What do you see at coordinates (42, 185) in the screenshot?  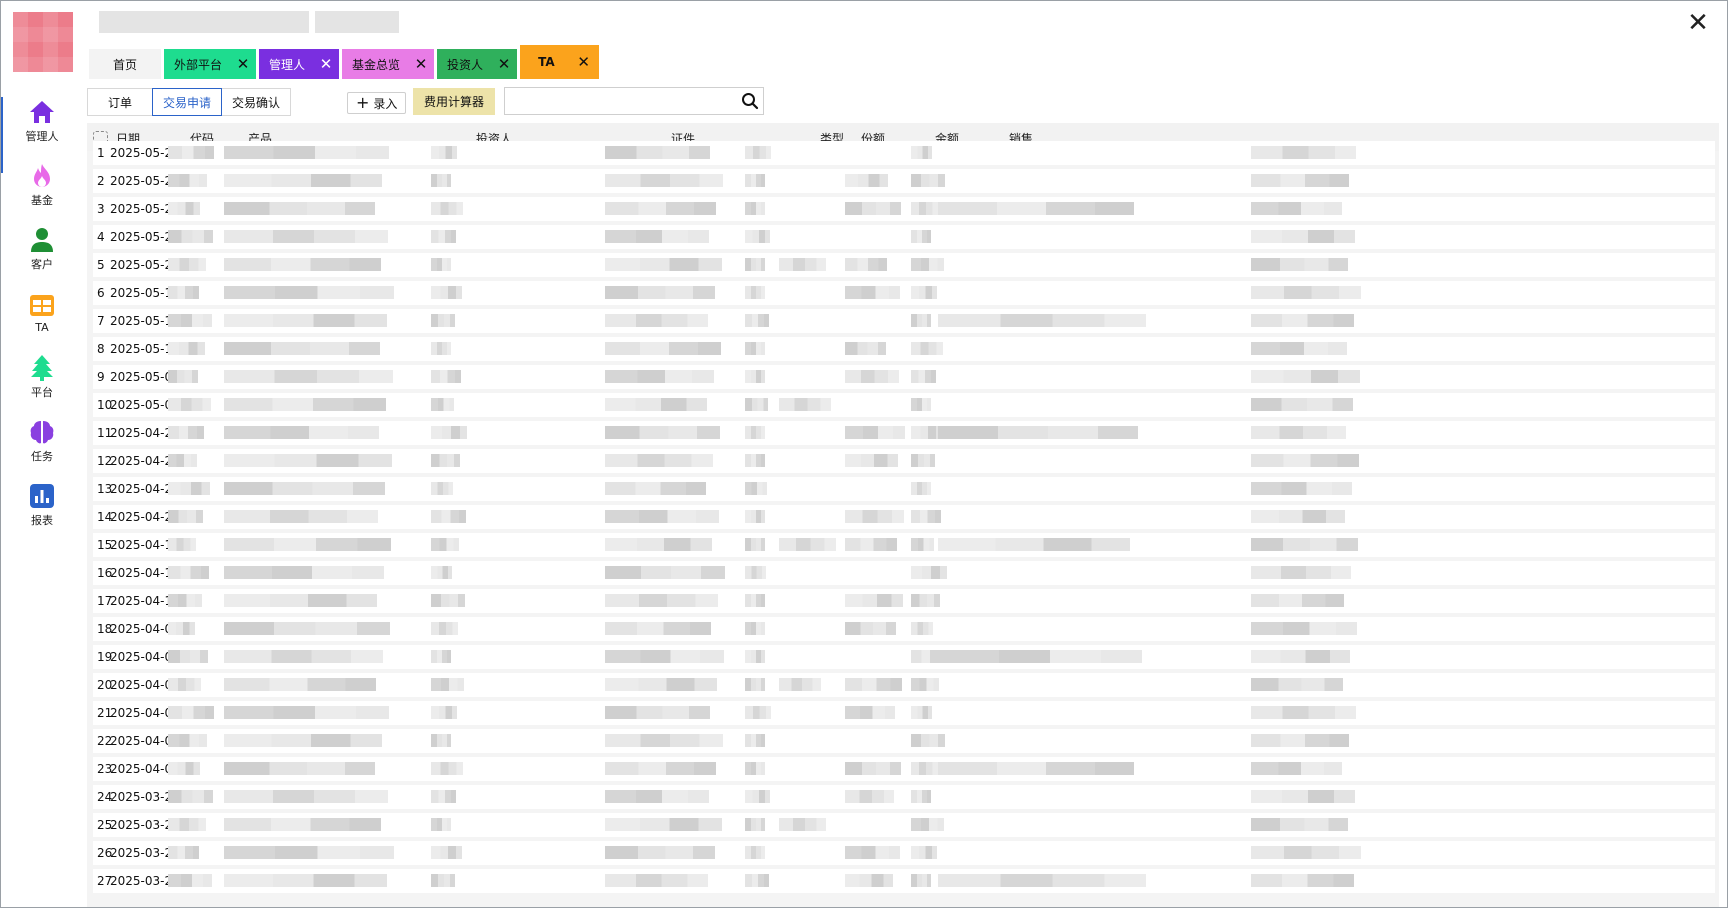 I see `sidebar-item-fund: 基金` at bounding box center [42, 185].